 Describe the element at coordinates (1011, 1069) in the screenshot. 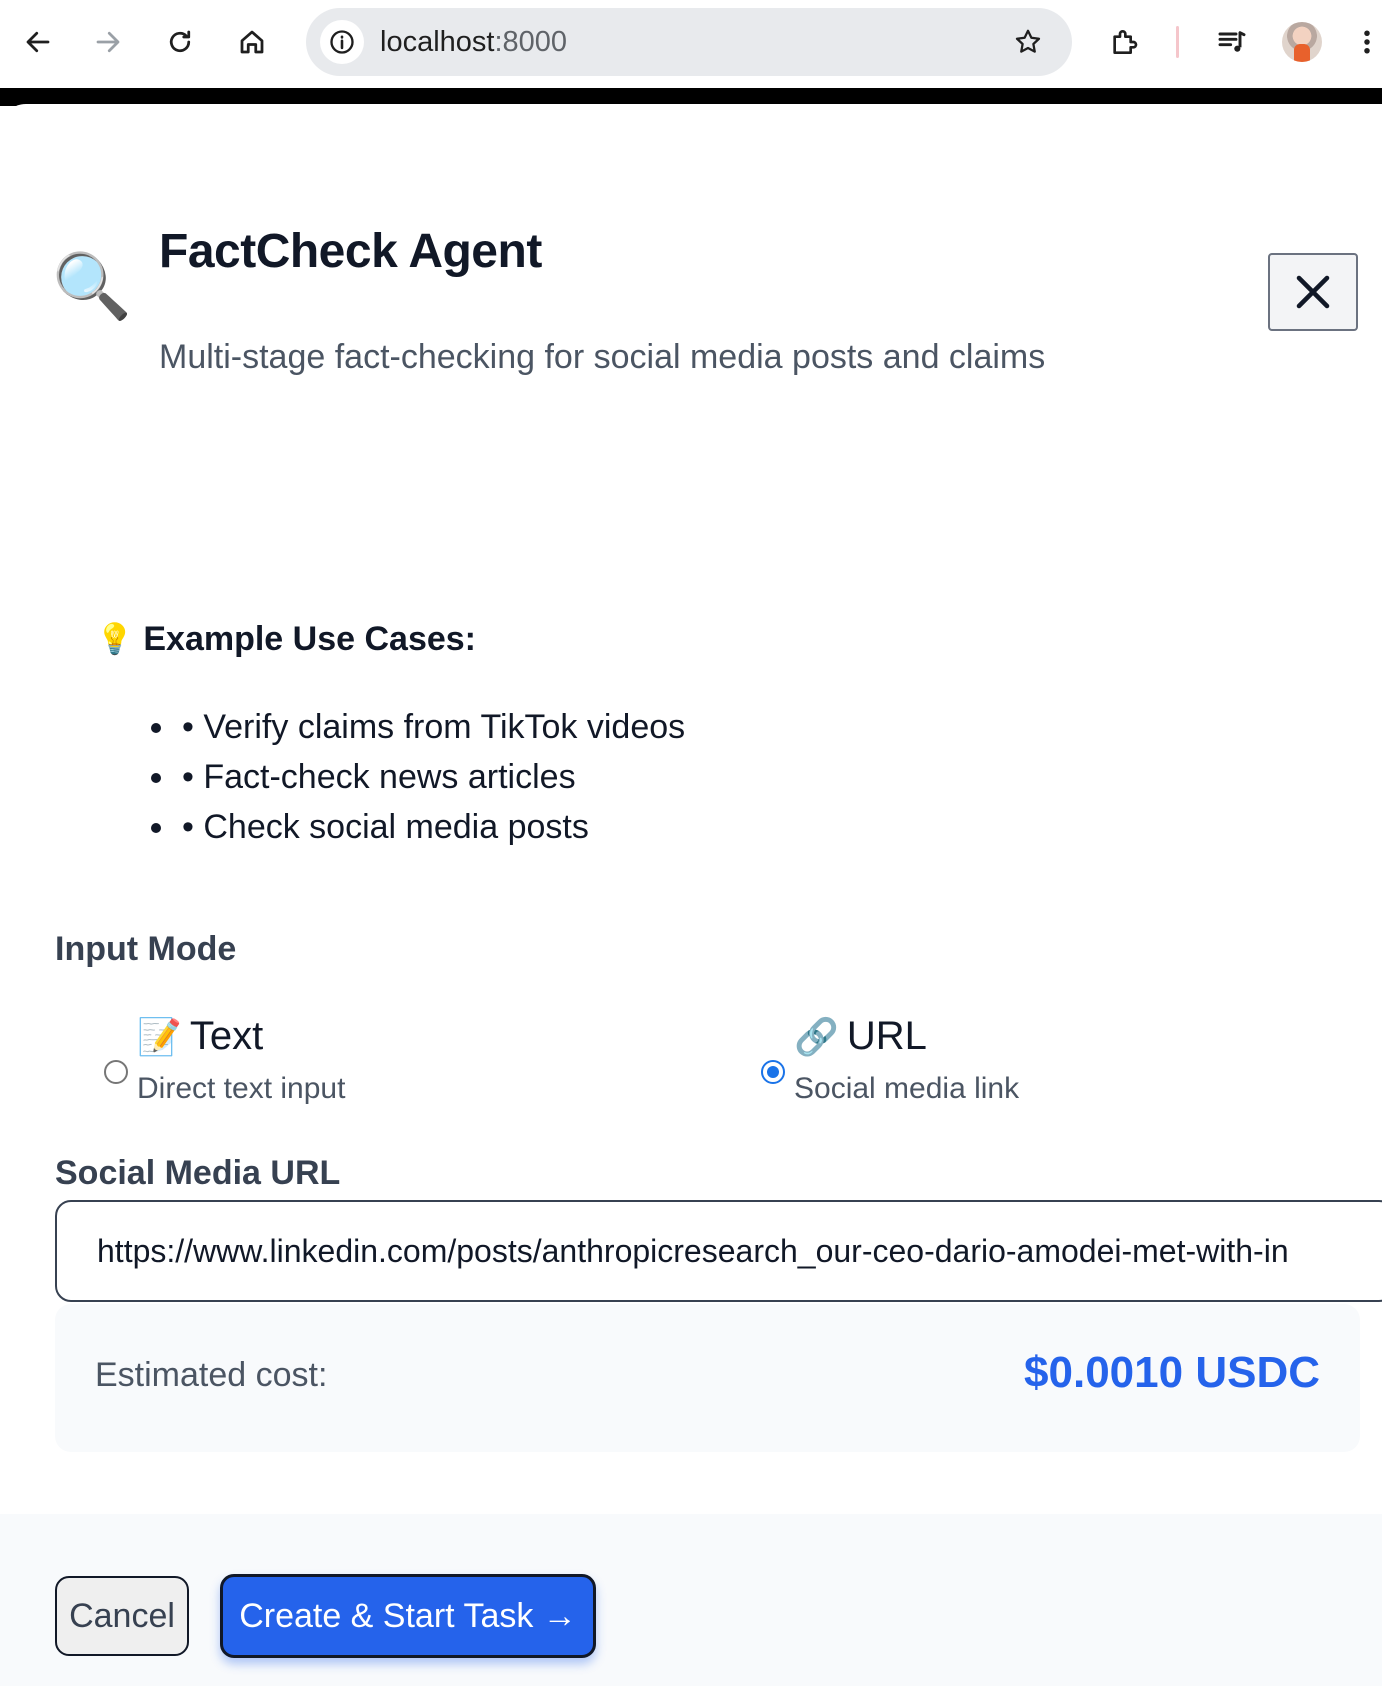

I see `mode-option-url: 🔗 URL Social media link` at that location.